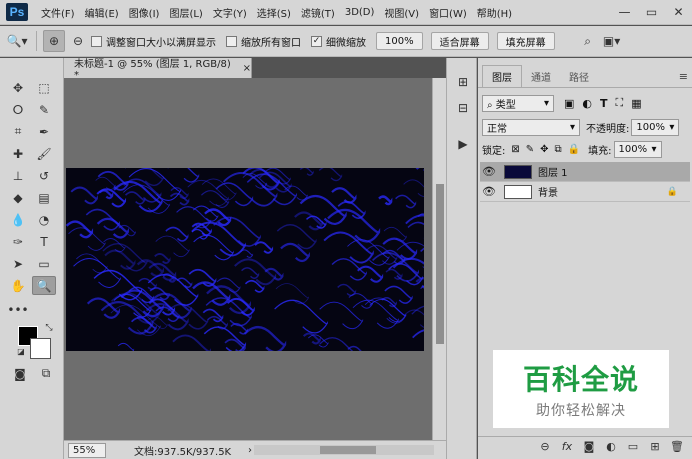 The width and height of the screenshot is (692, 459). Describe the element at coordinates (18, 197) in the screenshot. I see `eraser-tool-icon: ◆` at that location.